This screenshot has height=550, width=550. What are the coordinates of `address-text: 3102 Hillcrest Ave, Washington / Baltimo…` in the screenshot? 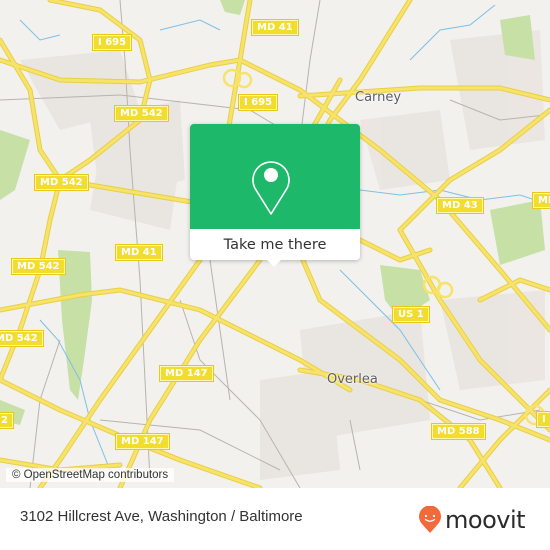 It's located at (161, 516).